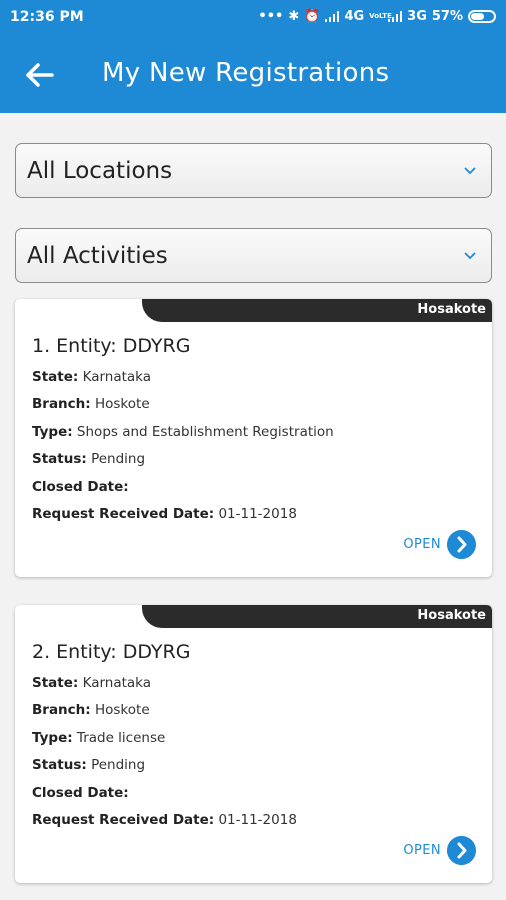  I want to click on entity-title: 2. Entity: DDYRG, so click(111, 652).